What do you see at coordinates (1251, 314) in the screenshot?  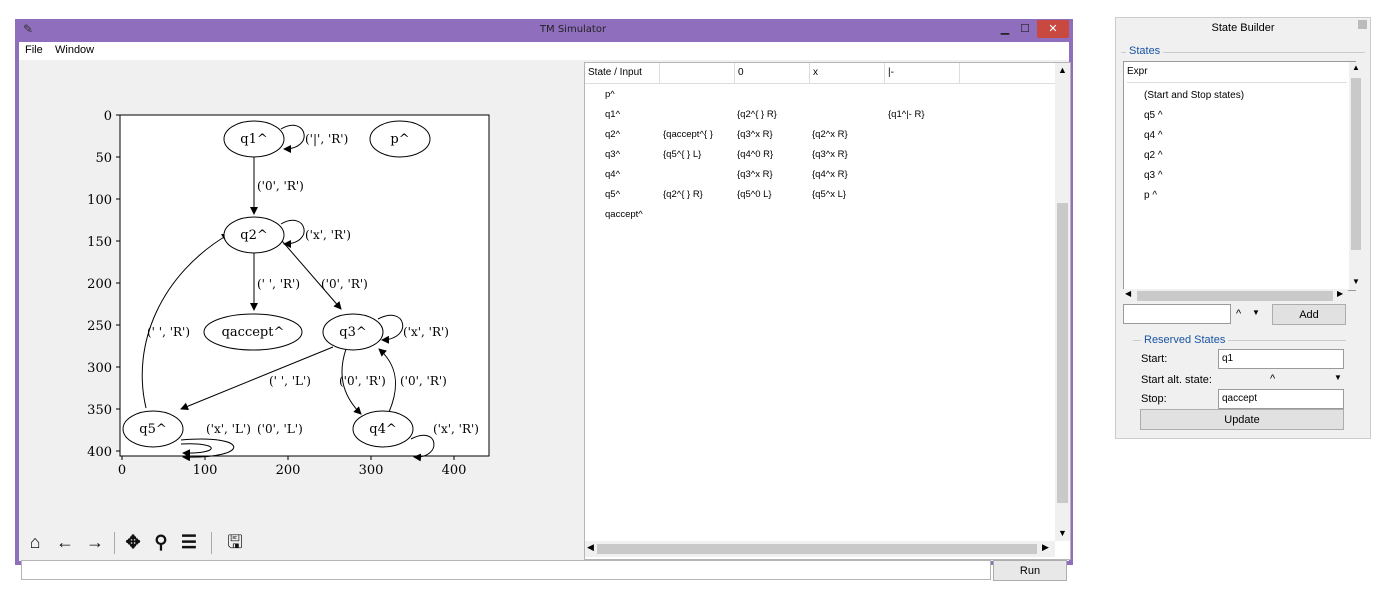 I see `symbol-select: ^ ▼` at bounding box center [1251, 314].